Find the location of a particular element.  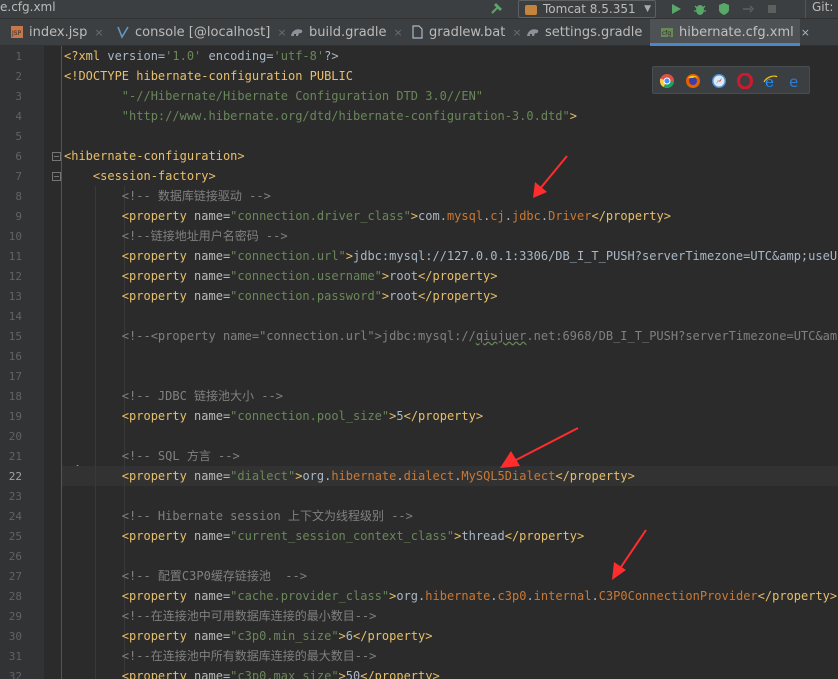

code-line: <session-factory> is located at coordinates (140, 176).